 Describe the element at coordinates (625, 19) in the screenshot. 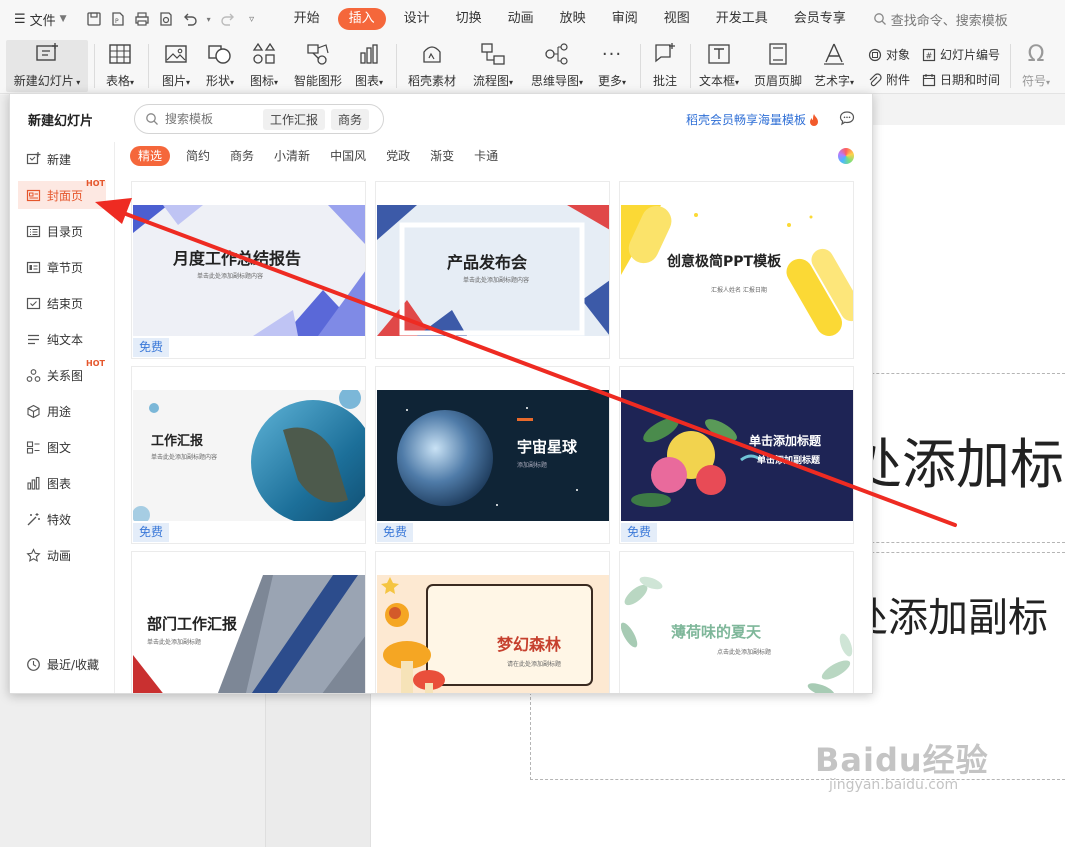

I see `tab-review: 审阅` at that location.